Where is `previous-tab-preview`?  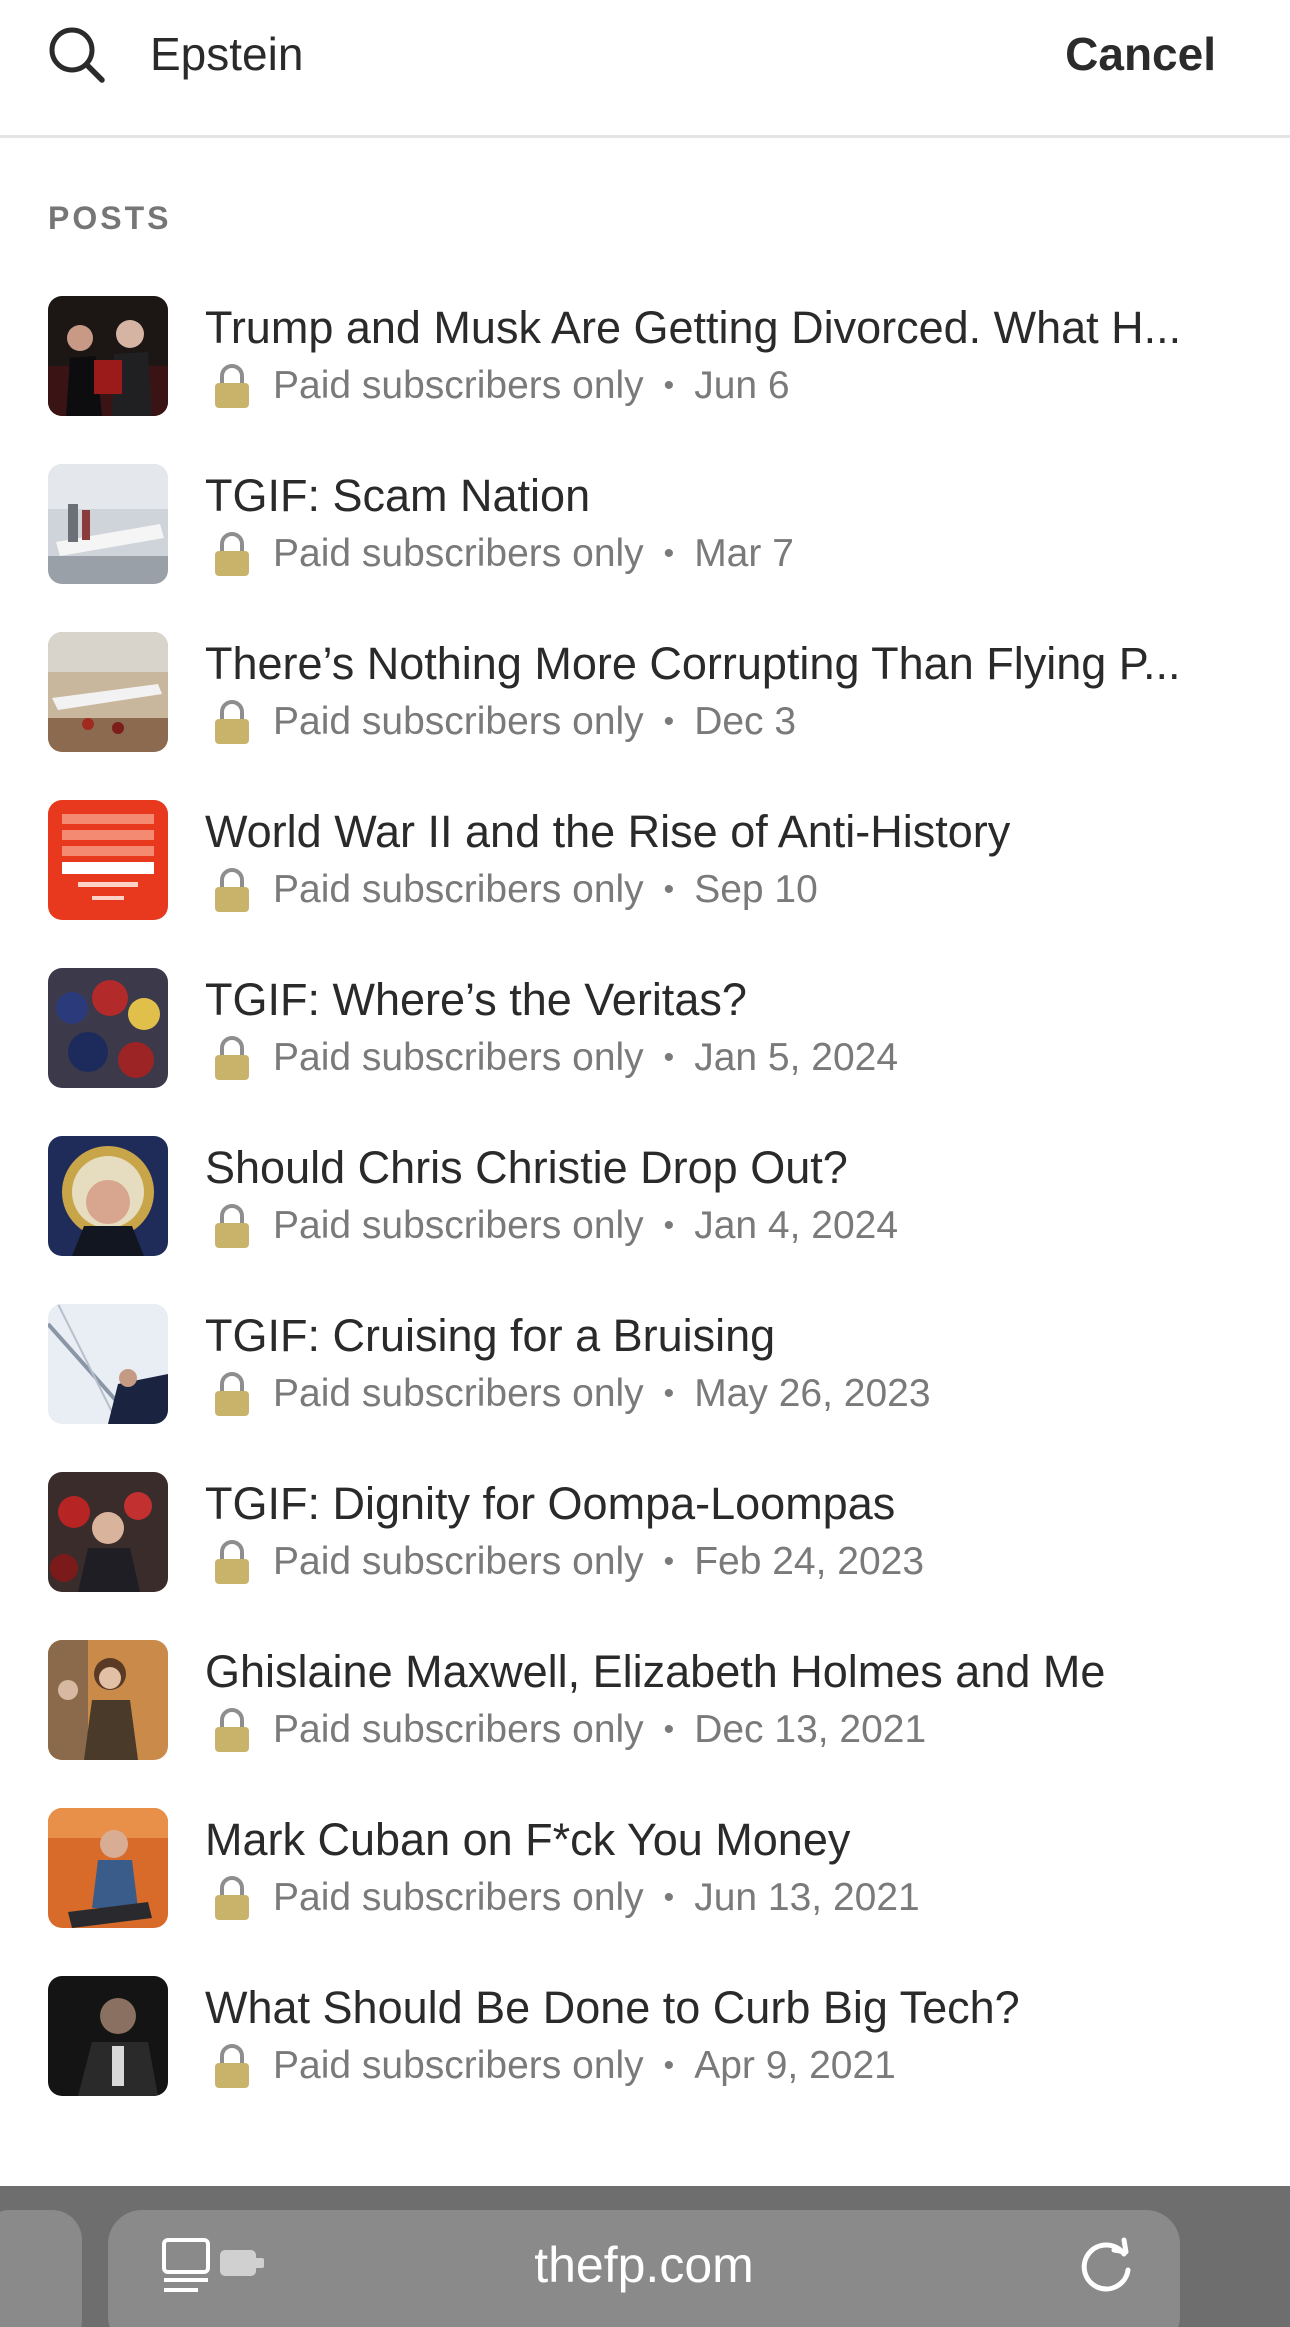 previous-tab-preview is located at coordinates (41, 2268).